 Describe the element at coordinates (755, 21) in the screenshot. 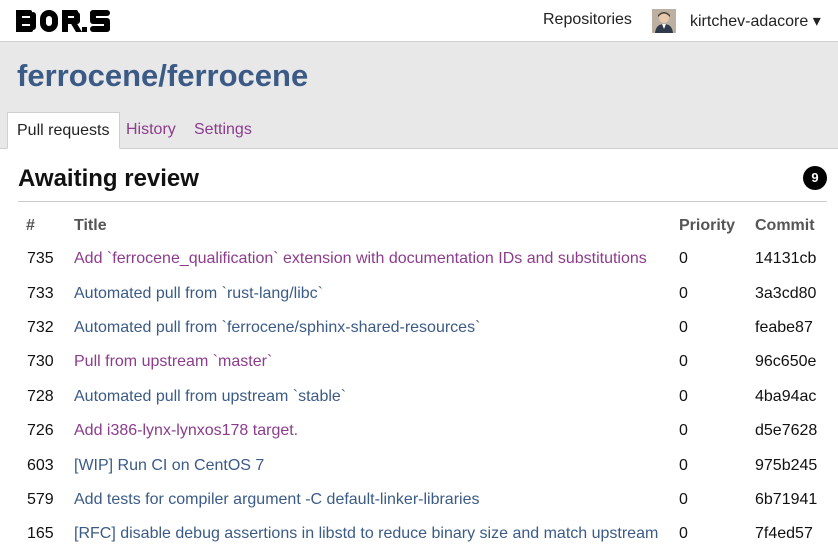

I see `user-menu: kirtchev-adacore ▾` at that location.